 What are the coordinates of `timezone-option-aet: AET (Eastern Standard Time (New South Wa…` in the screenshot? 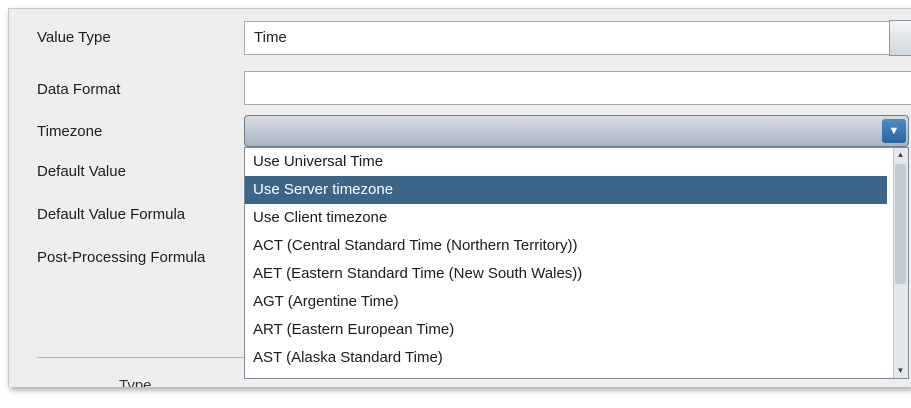 It's located at (566, 274).